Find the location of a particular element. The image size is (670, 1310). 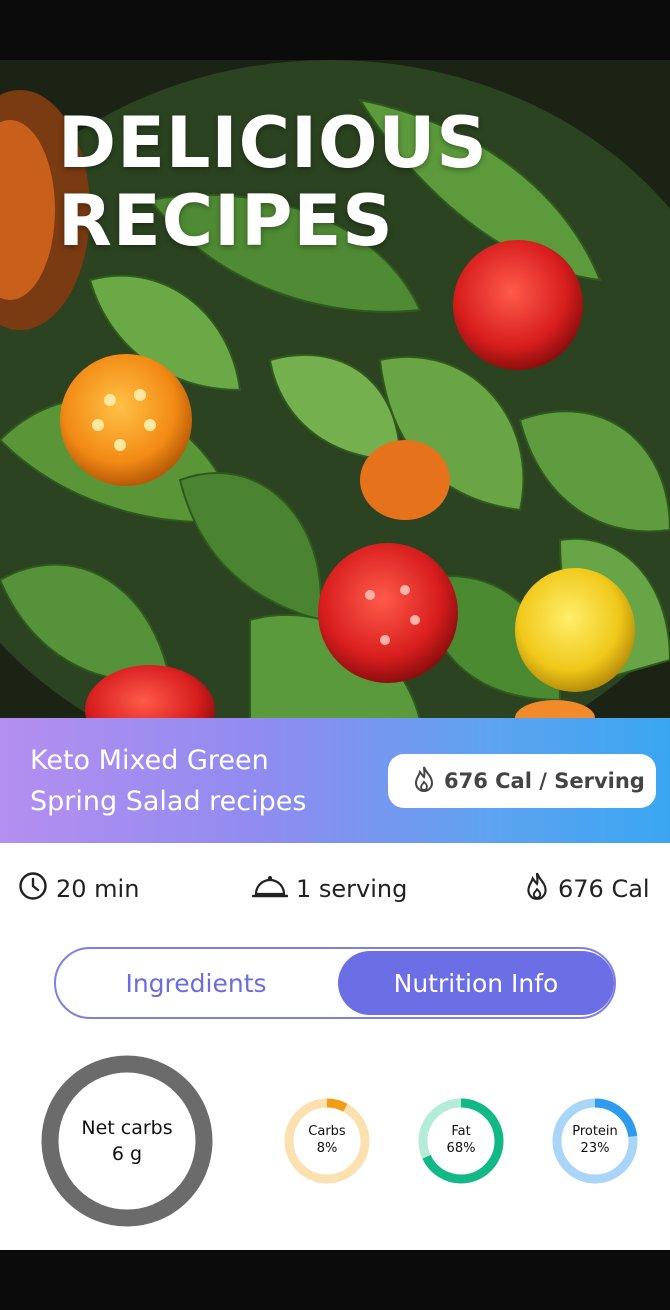

calorie-pill-text: 676 Cal / Serving is located at coordinates (544, 781).